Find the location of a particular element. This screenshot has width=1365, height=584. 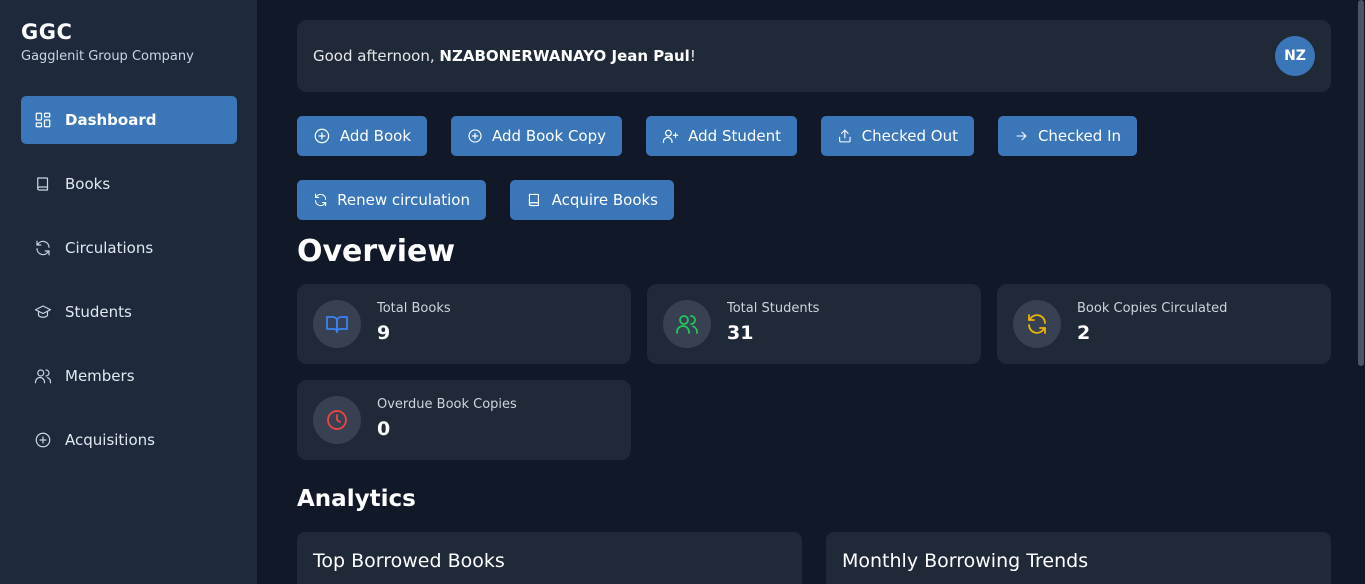

button-label: Checked In is located at coordinates (1079, 136).